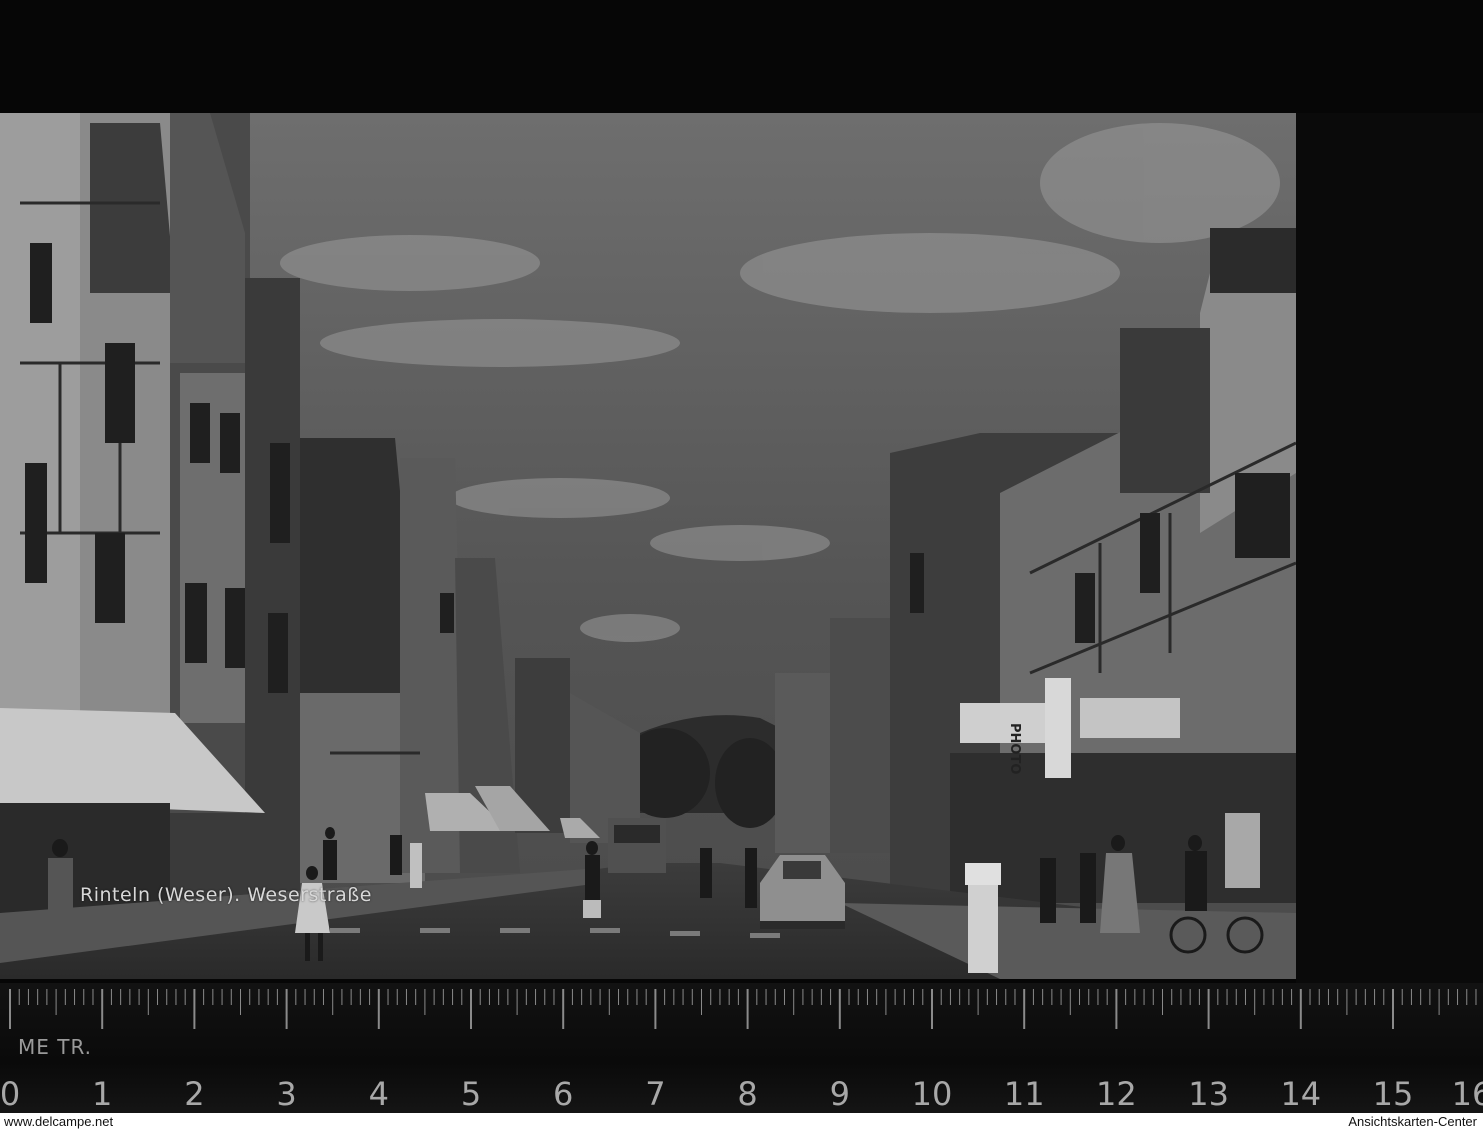  What do you see at coordinates (839, 1094) in the screenshot?
I see `ruler-number: 9` at bounding box center [839, 1094].